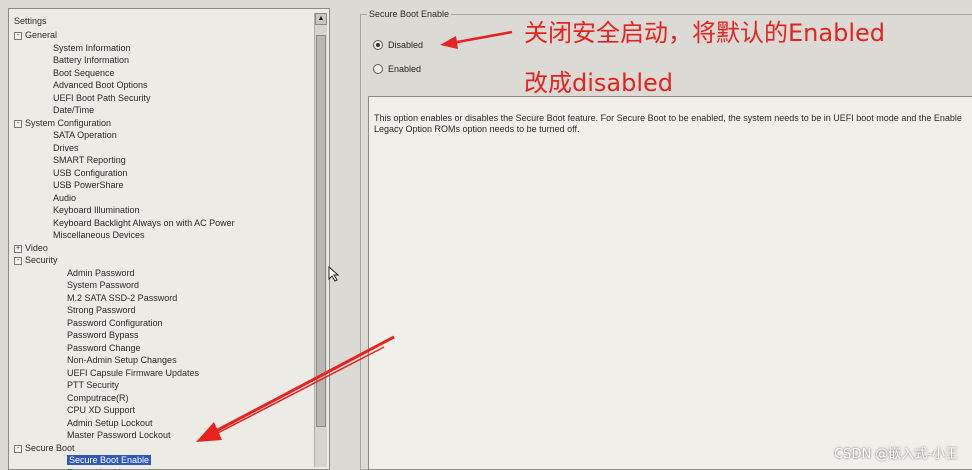  What do you see at coordinates (896, 454) in the screenshot?
I see `csdn-watermark: CSDN @嵌入式-小王` at bounding box center [896, 454].